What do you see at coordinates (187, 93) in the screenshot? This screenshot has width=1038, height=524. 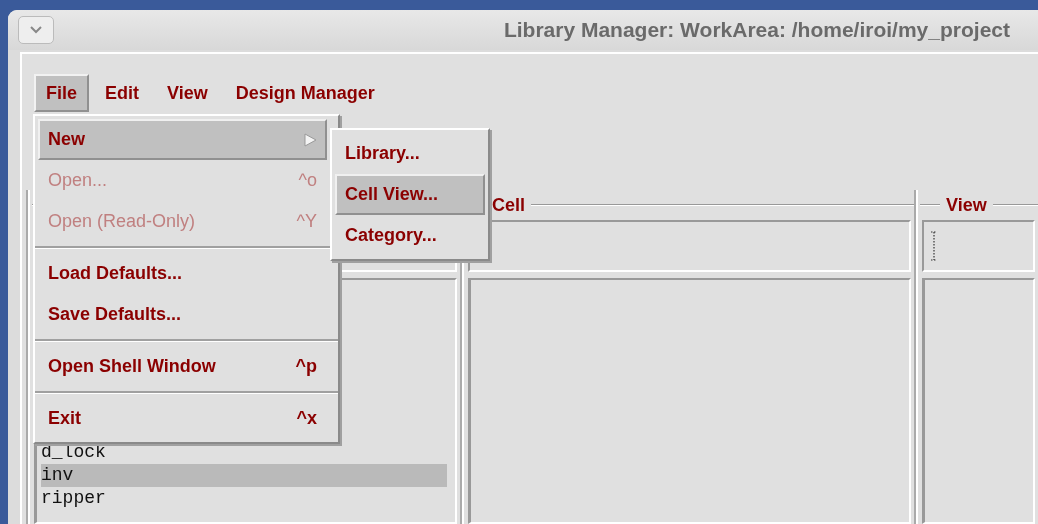 I see `menu-bar-item: View` at bounding box center [187, 93].